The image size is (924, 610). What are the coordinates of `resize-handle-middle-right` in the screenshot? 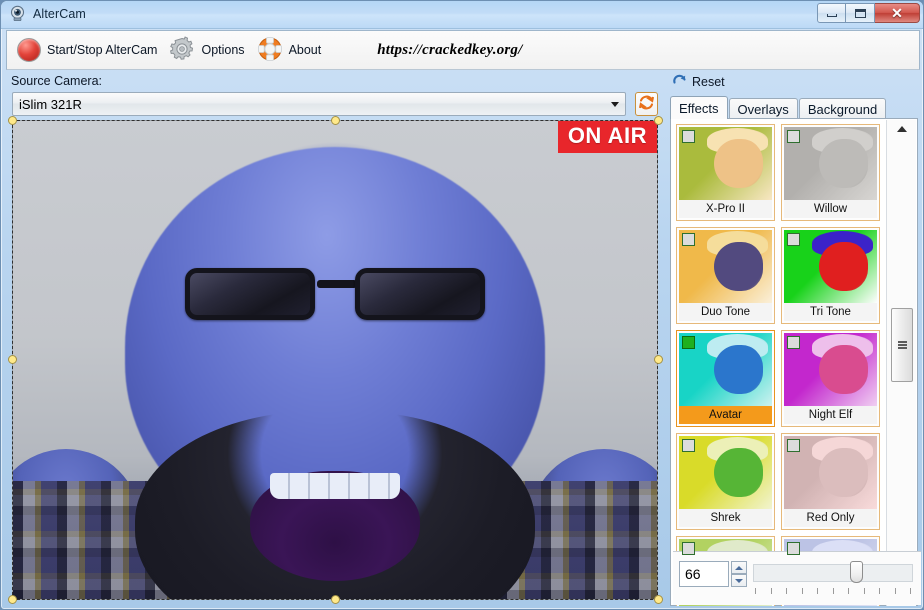 It's located at (658, 359).